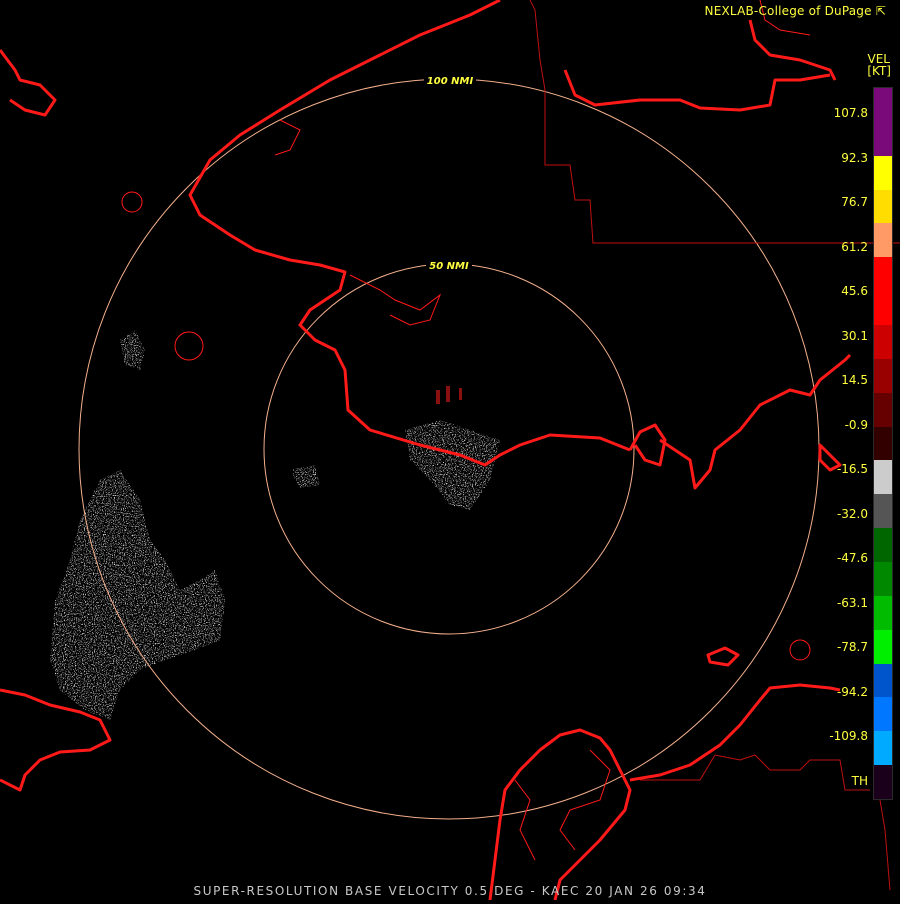 This screenshot has height=904, width=900. I want to click on legend-label: -47.6, so click(852, 558).